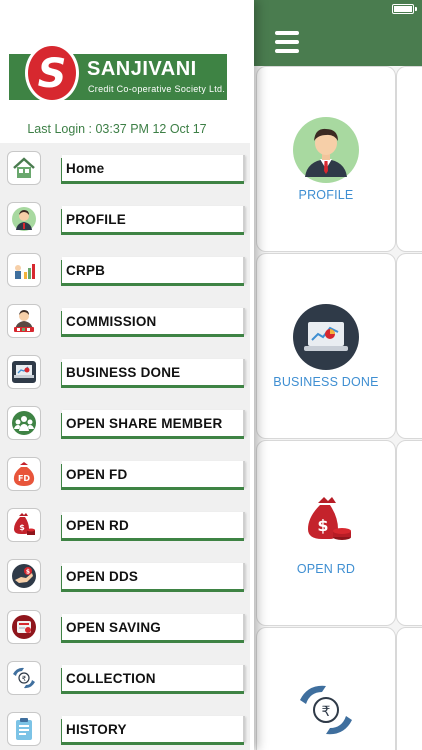 The image size is (422, 750). What do you see at coordinates (326, 569) in the screenshot?
I see `tile-label: OPEN RD` at bounding box center [326, 569].